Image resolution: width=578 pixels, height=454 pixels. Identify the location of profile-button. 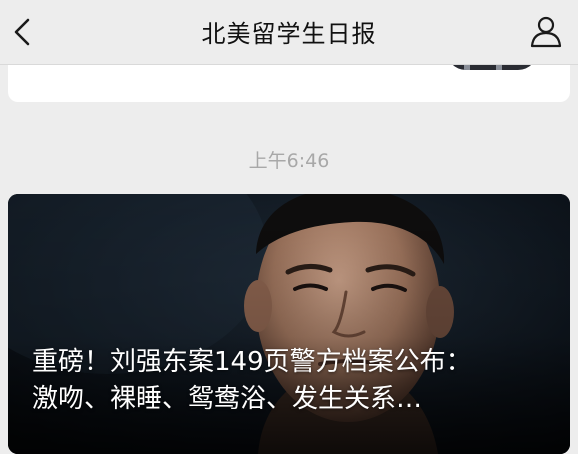
(546, 32).